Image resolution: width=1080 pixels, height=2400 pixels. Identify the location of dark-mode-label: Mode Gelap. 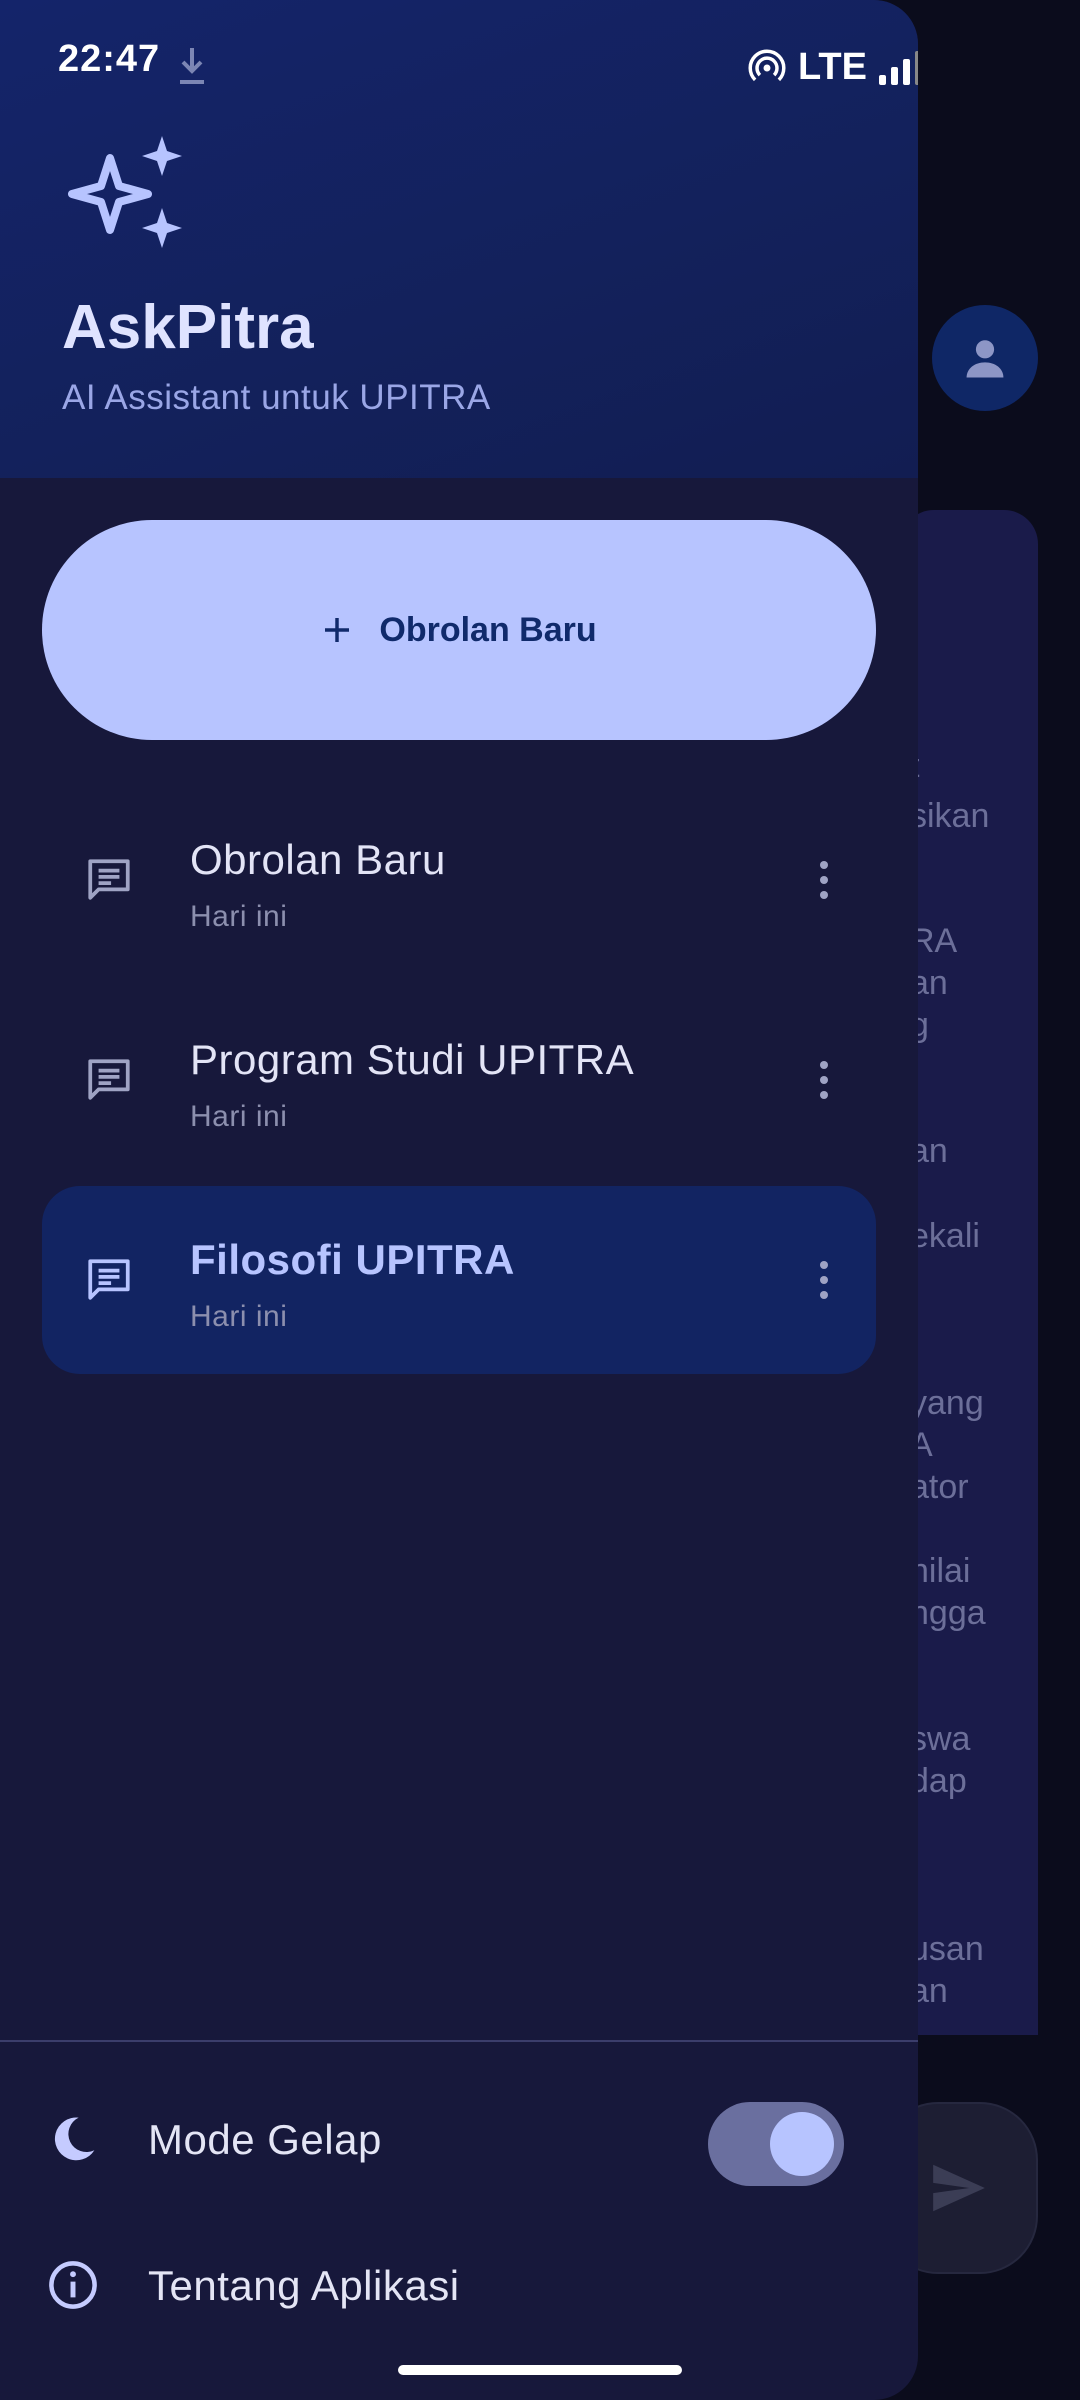
(265, 2139).